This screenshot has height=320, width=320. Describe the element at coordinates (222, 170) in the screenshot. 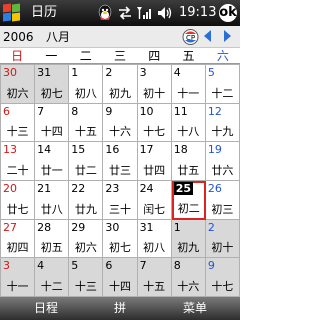

I see `lunar-date: 廿六` at that location.